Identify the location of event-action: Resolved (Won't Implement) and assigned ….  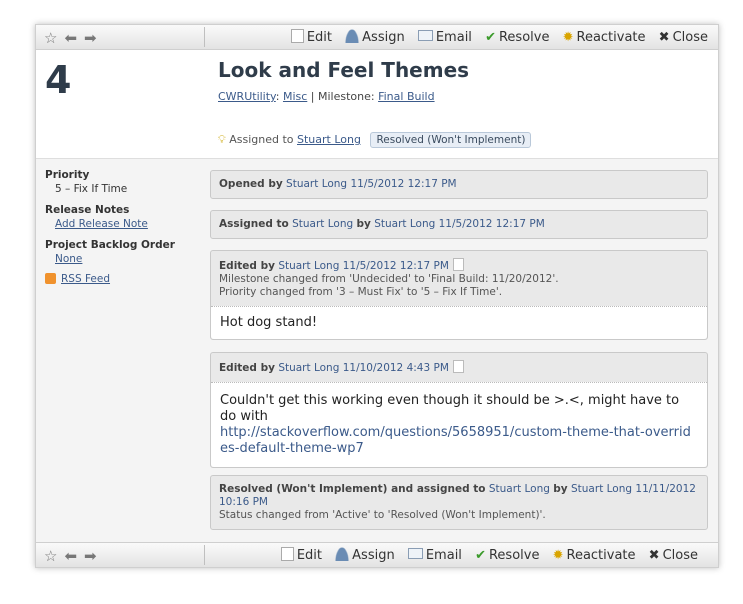
(352, 489).